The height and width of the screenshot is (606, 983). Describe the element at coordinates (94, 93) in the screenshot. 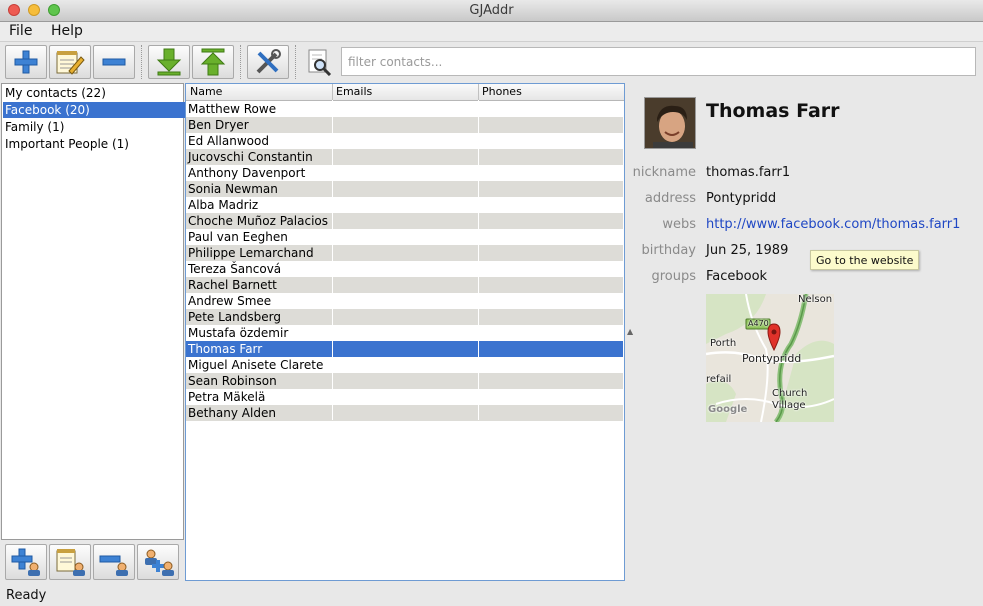

I see `group-item-my-contacts: My contacts (22)` at that location.